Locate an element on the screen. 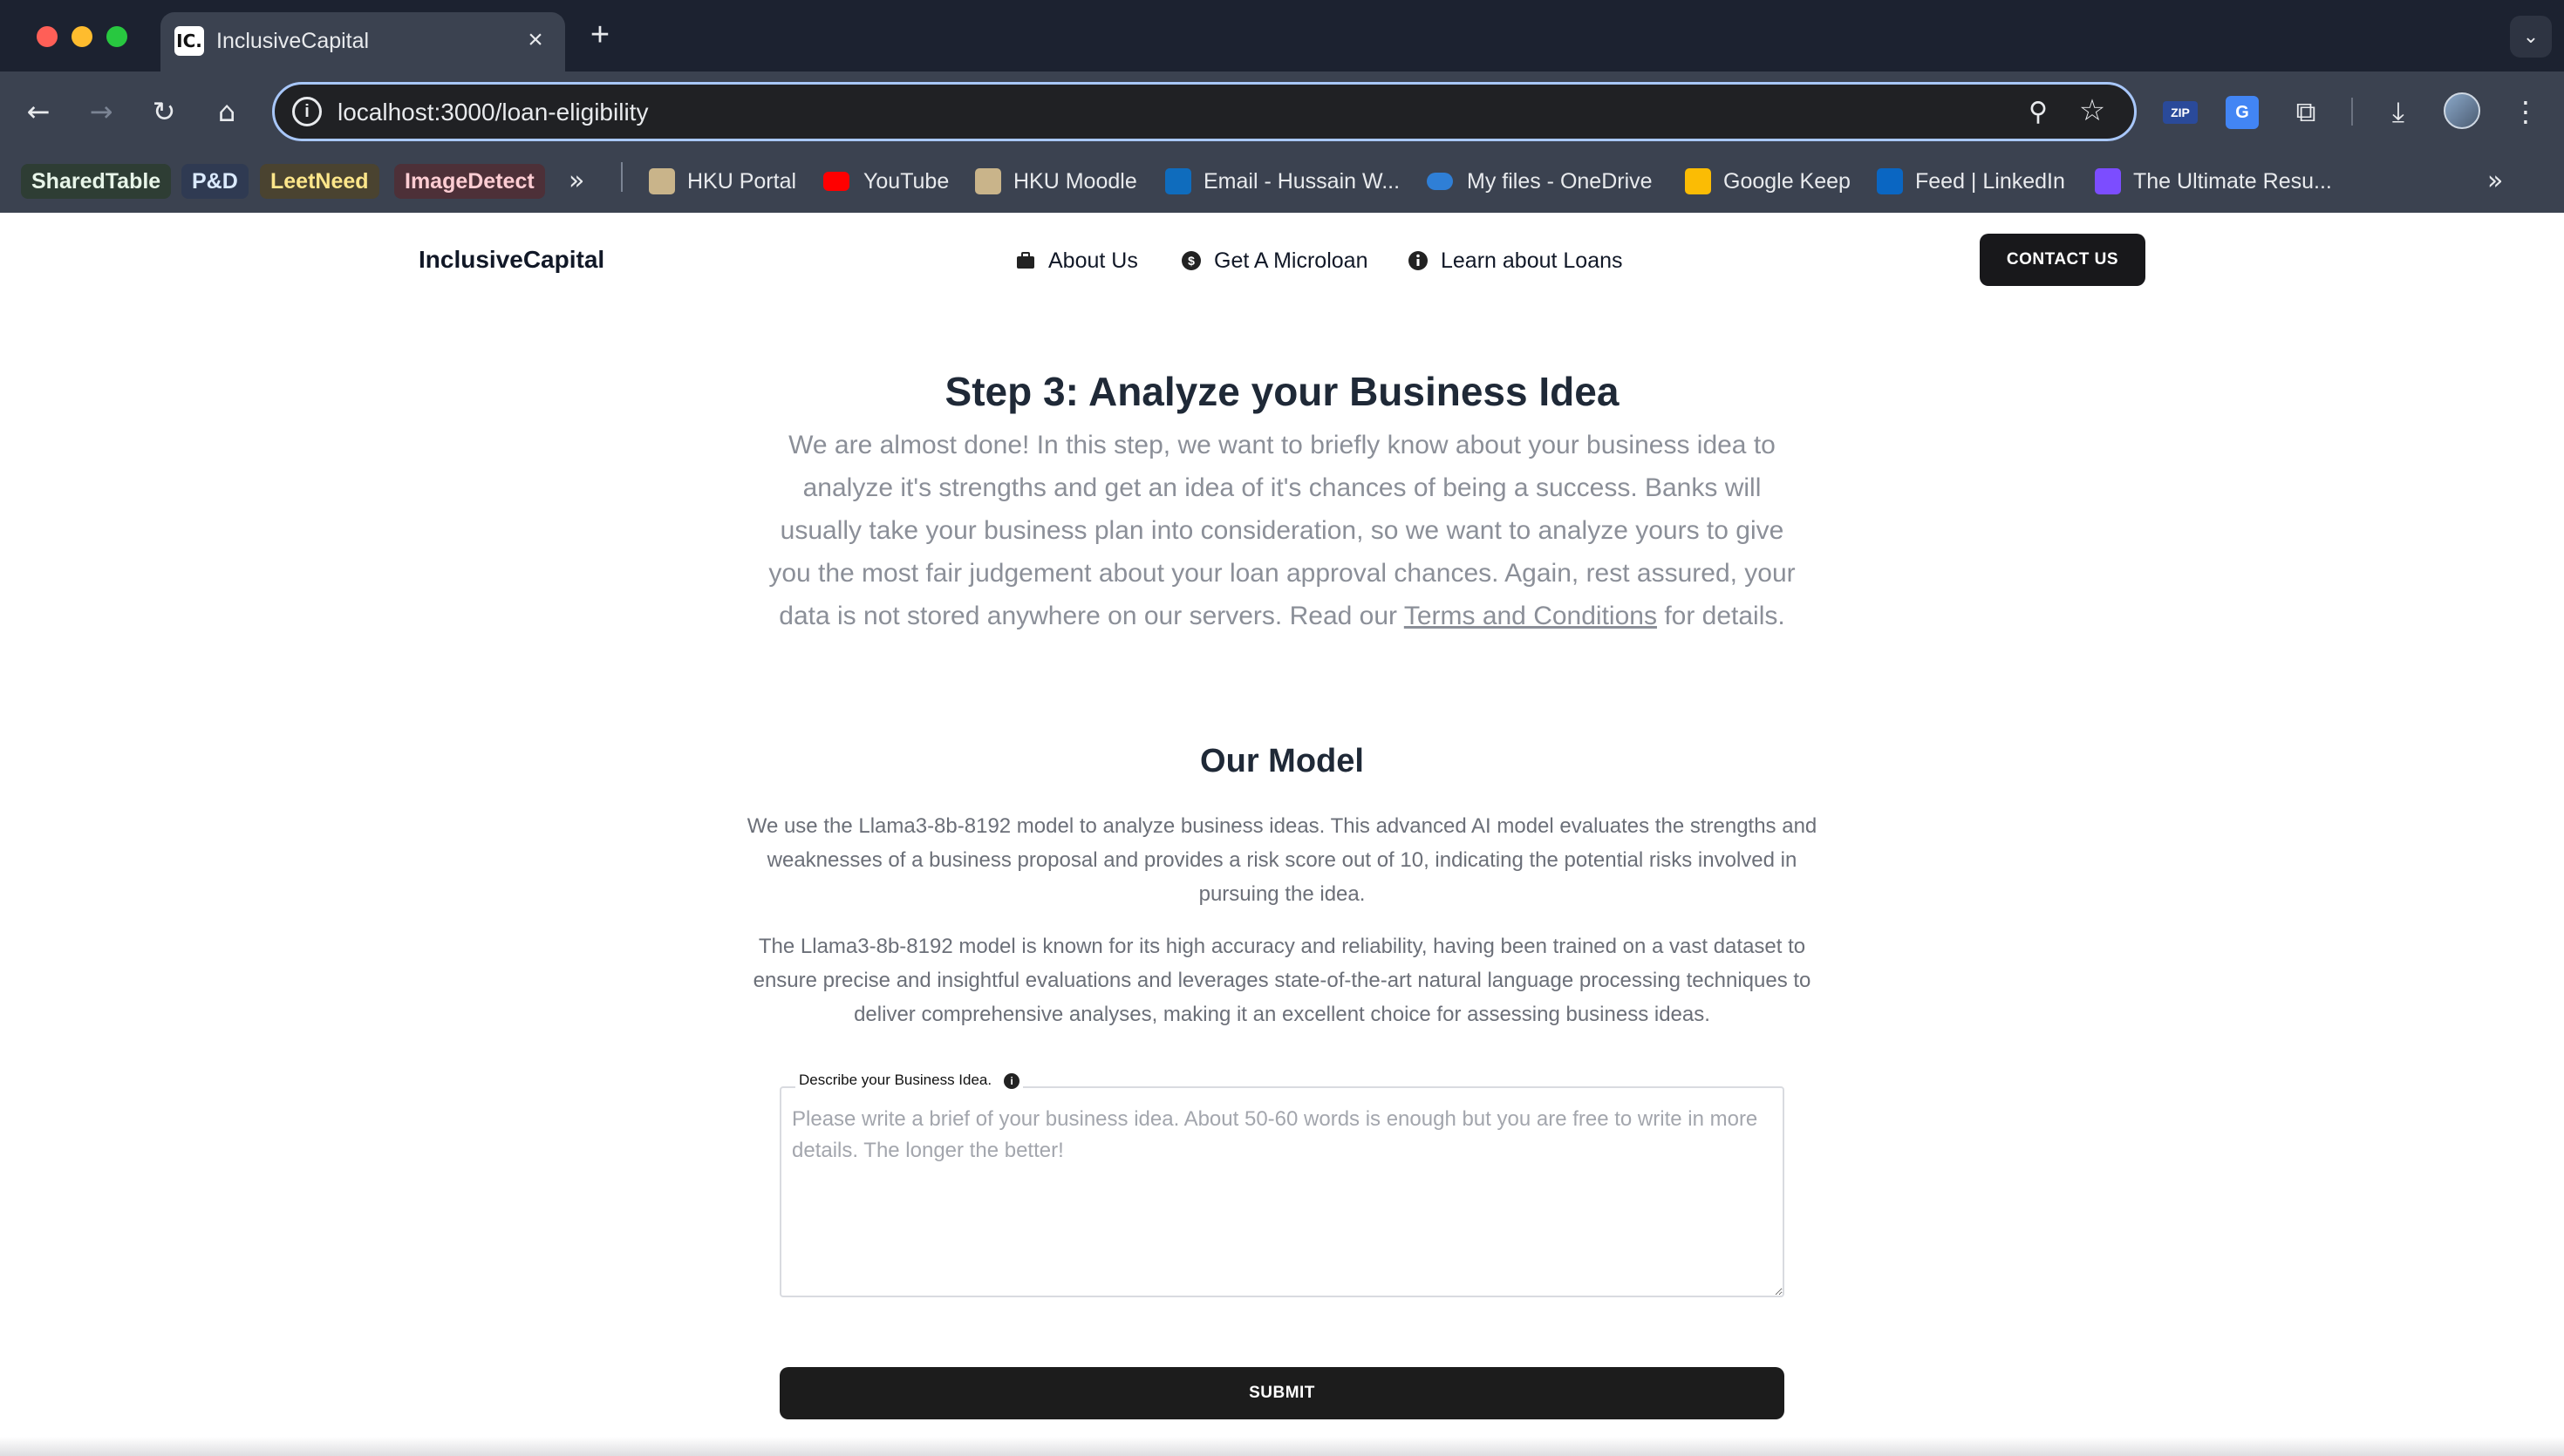 Image resolution: width=2564 pixels, height=1456 pixels. info-icon: i is located at coordinates (1012, 1081).